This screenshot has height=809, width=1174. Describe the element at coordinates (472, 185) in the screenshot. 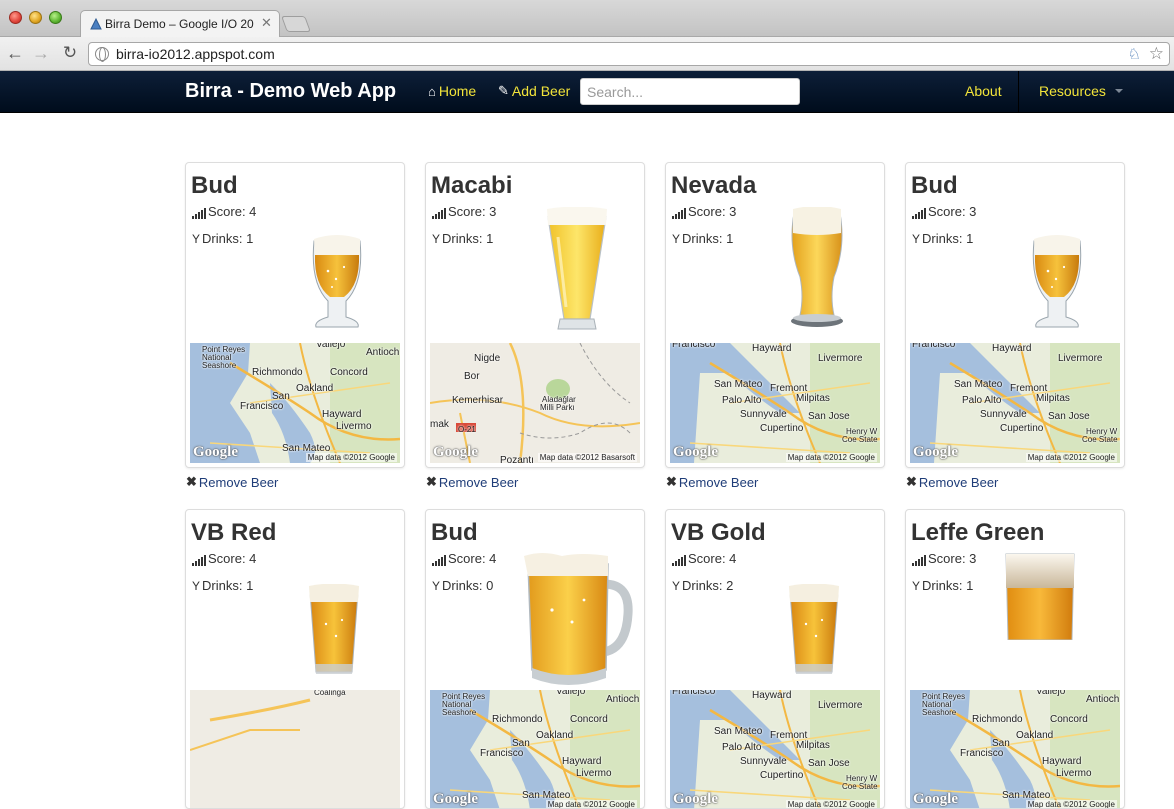

I see `beer-name: Macabi` at that location.